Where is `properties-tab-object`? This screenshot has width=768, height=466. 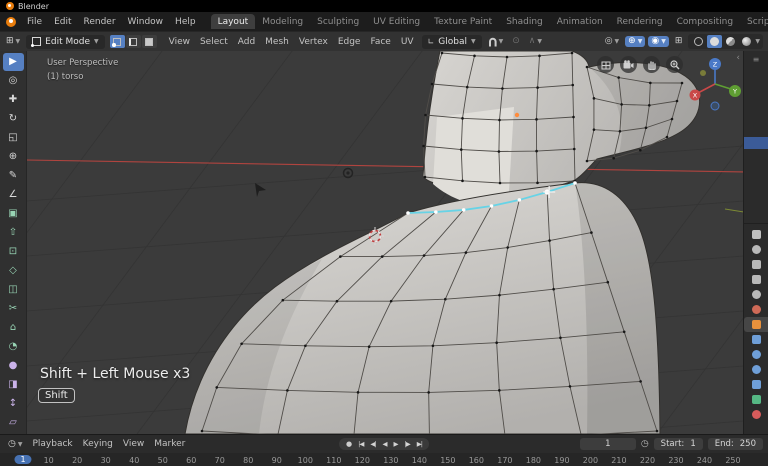
properties-tab-object is located at coordinates (756, 324).